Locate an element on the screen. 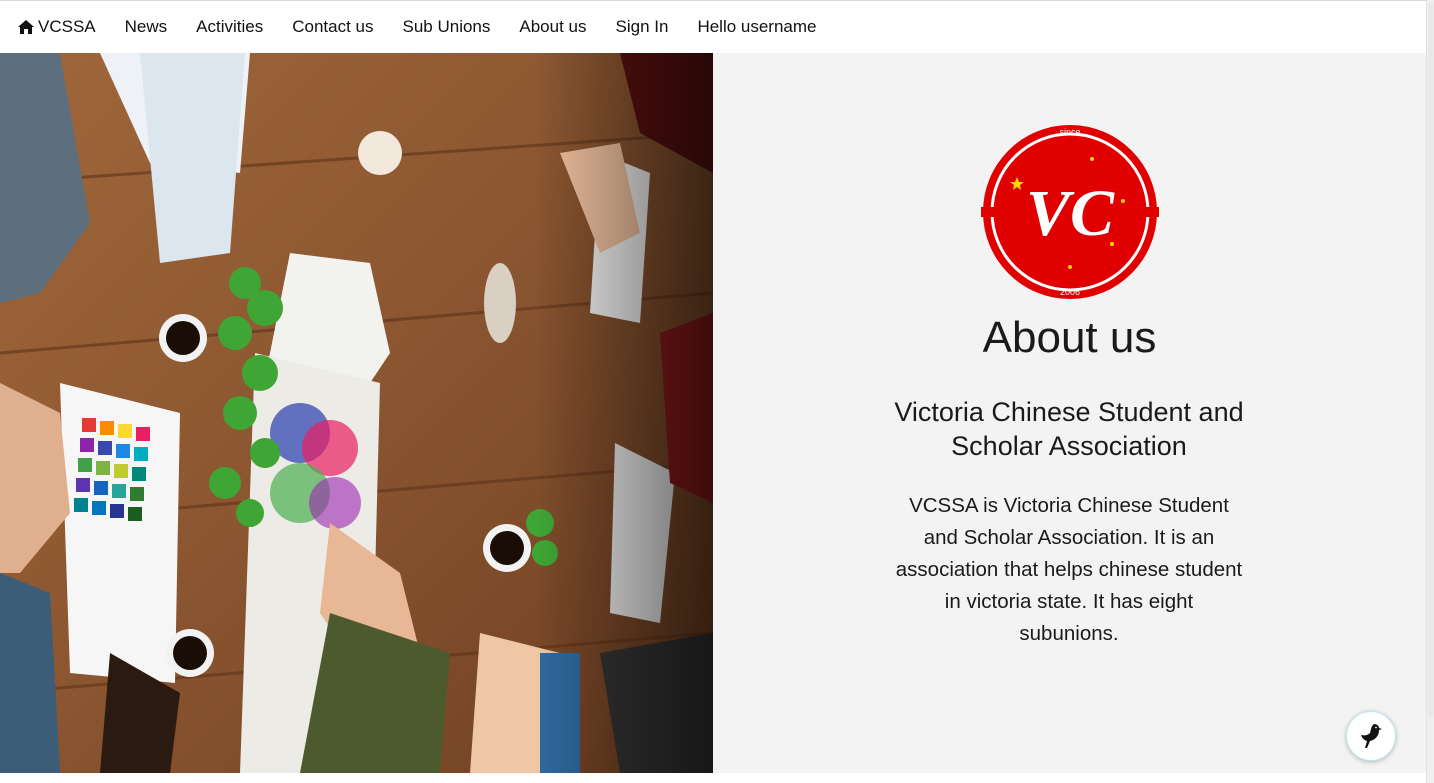 This screenshot has height=783, width=1434. page-scrollbar is located at coordinates (1430, 391).